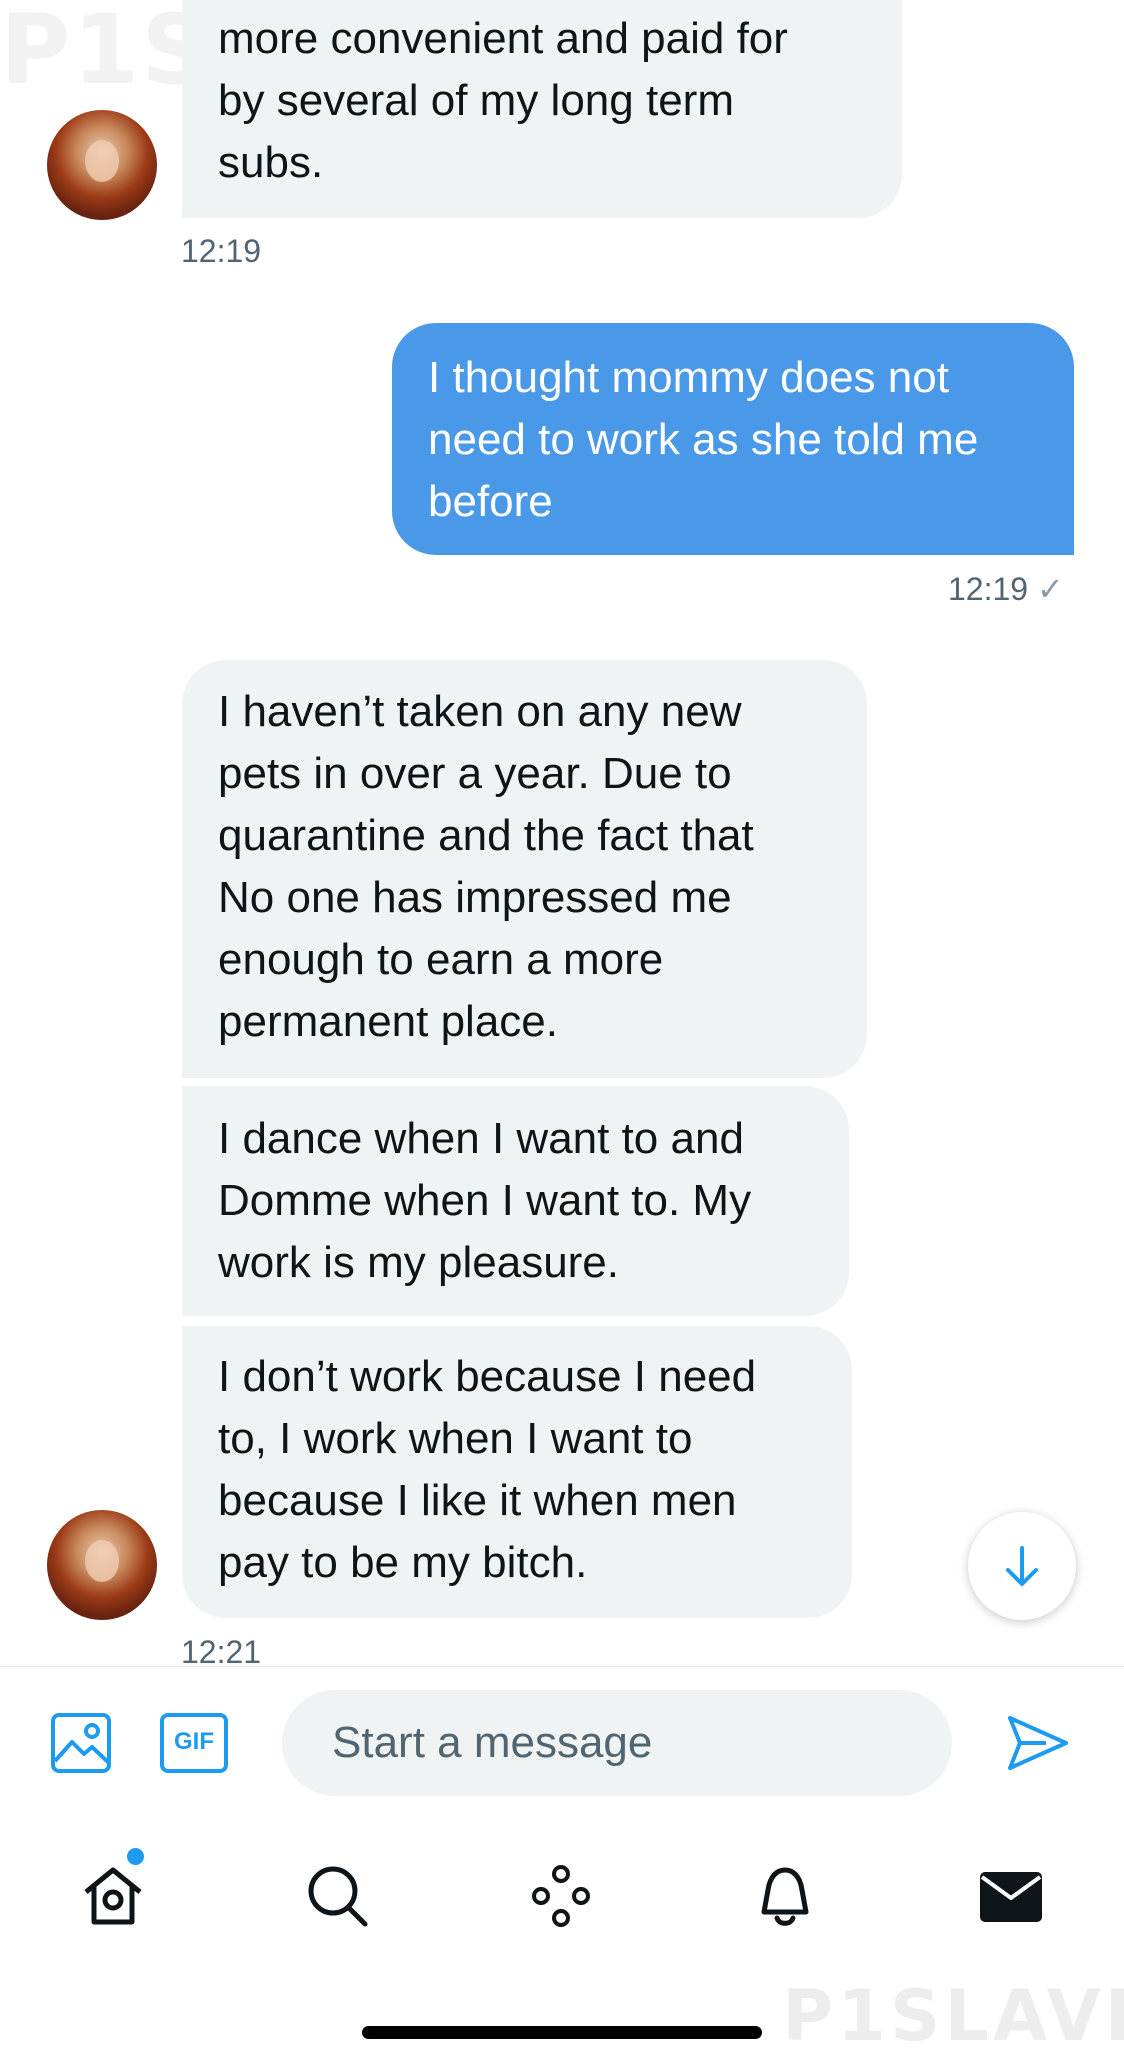 The height and width of the screenshot is (2069, 1124). What do you see at coordinates (486, 835) in the screenshot?
I see `message-line: quarantine and the fact that` at bounding box center [486, 835].